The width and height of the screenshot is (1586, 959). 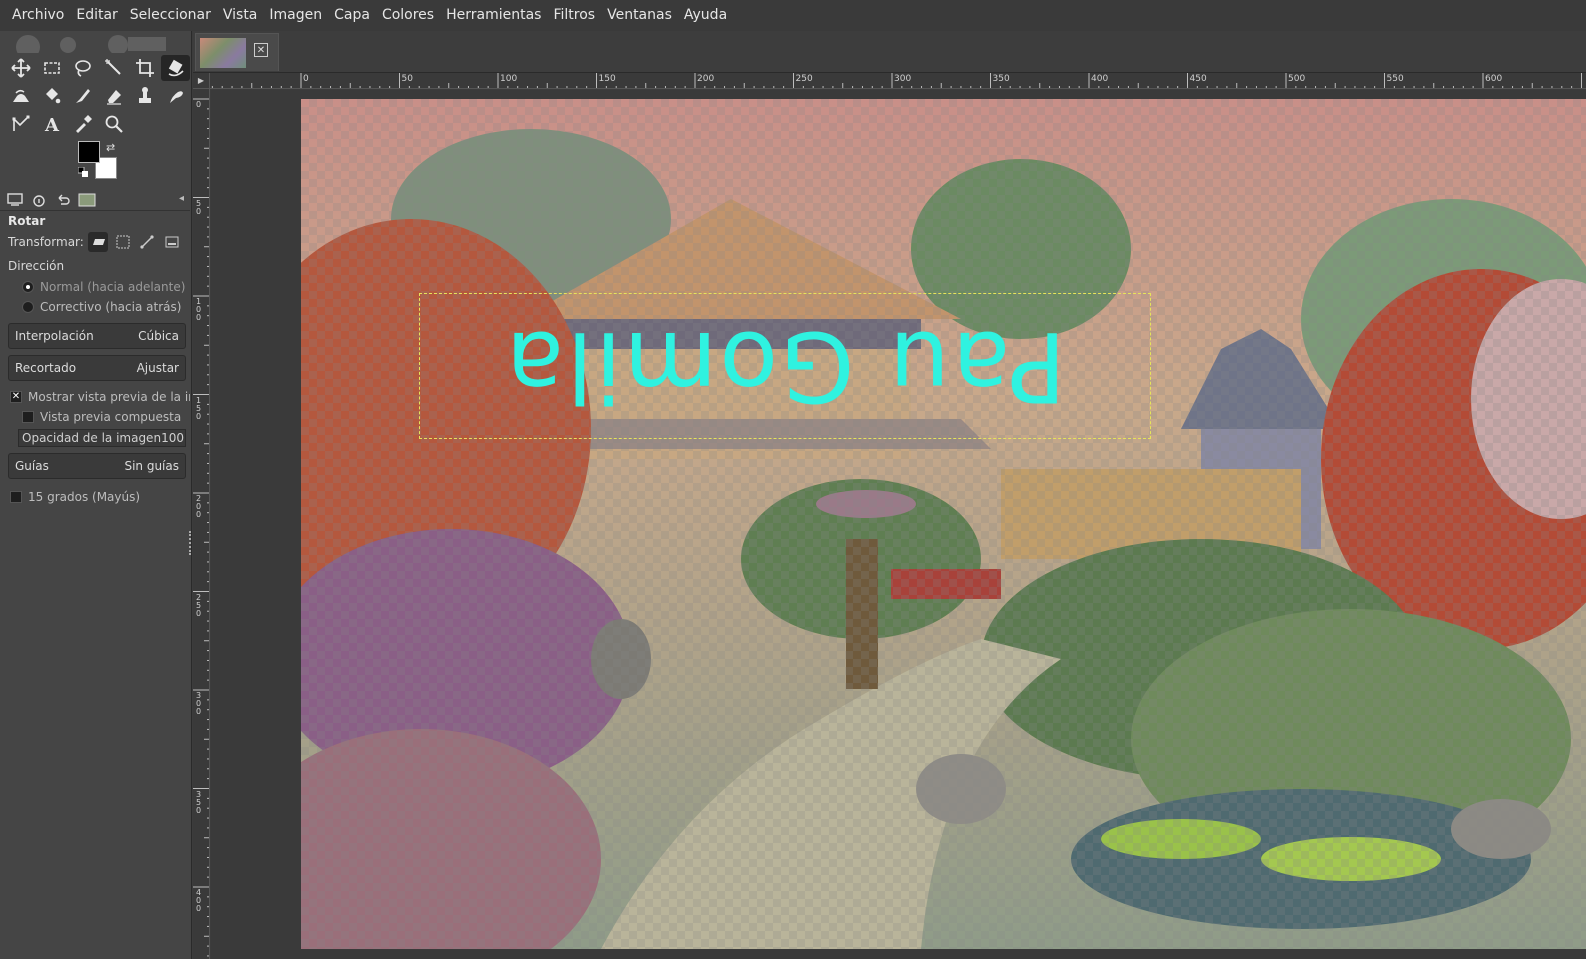 What do you see at coordinates (240, 15) in the screenshot?
I see `menu-vista: Vista` at bounding box center [240, 15].